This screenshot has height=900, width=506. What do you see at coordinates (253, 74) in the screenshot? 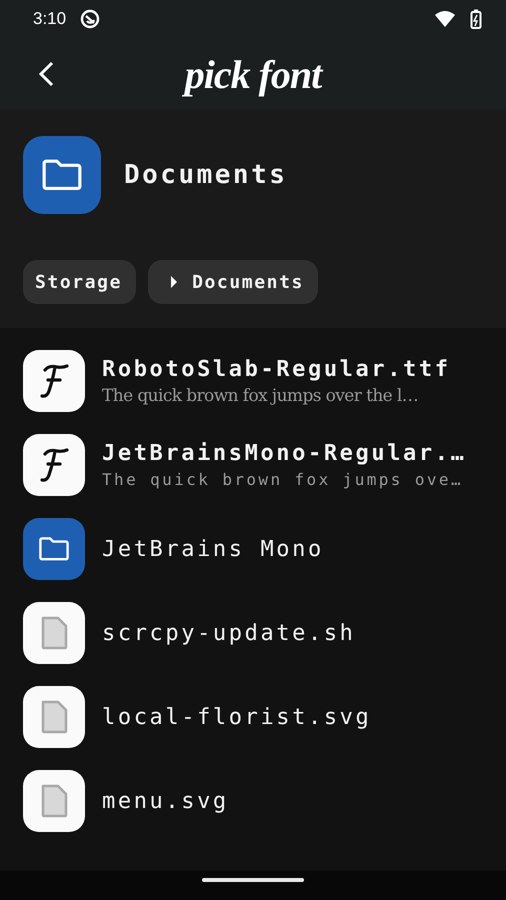
I see `app-title: pick font` at bounding box center [253, 74].